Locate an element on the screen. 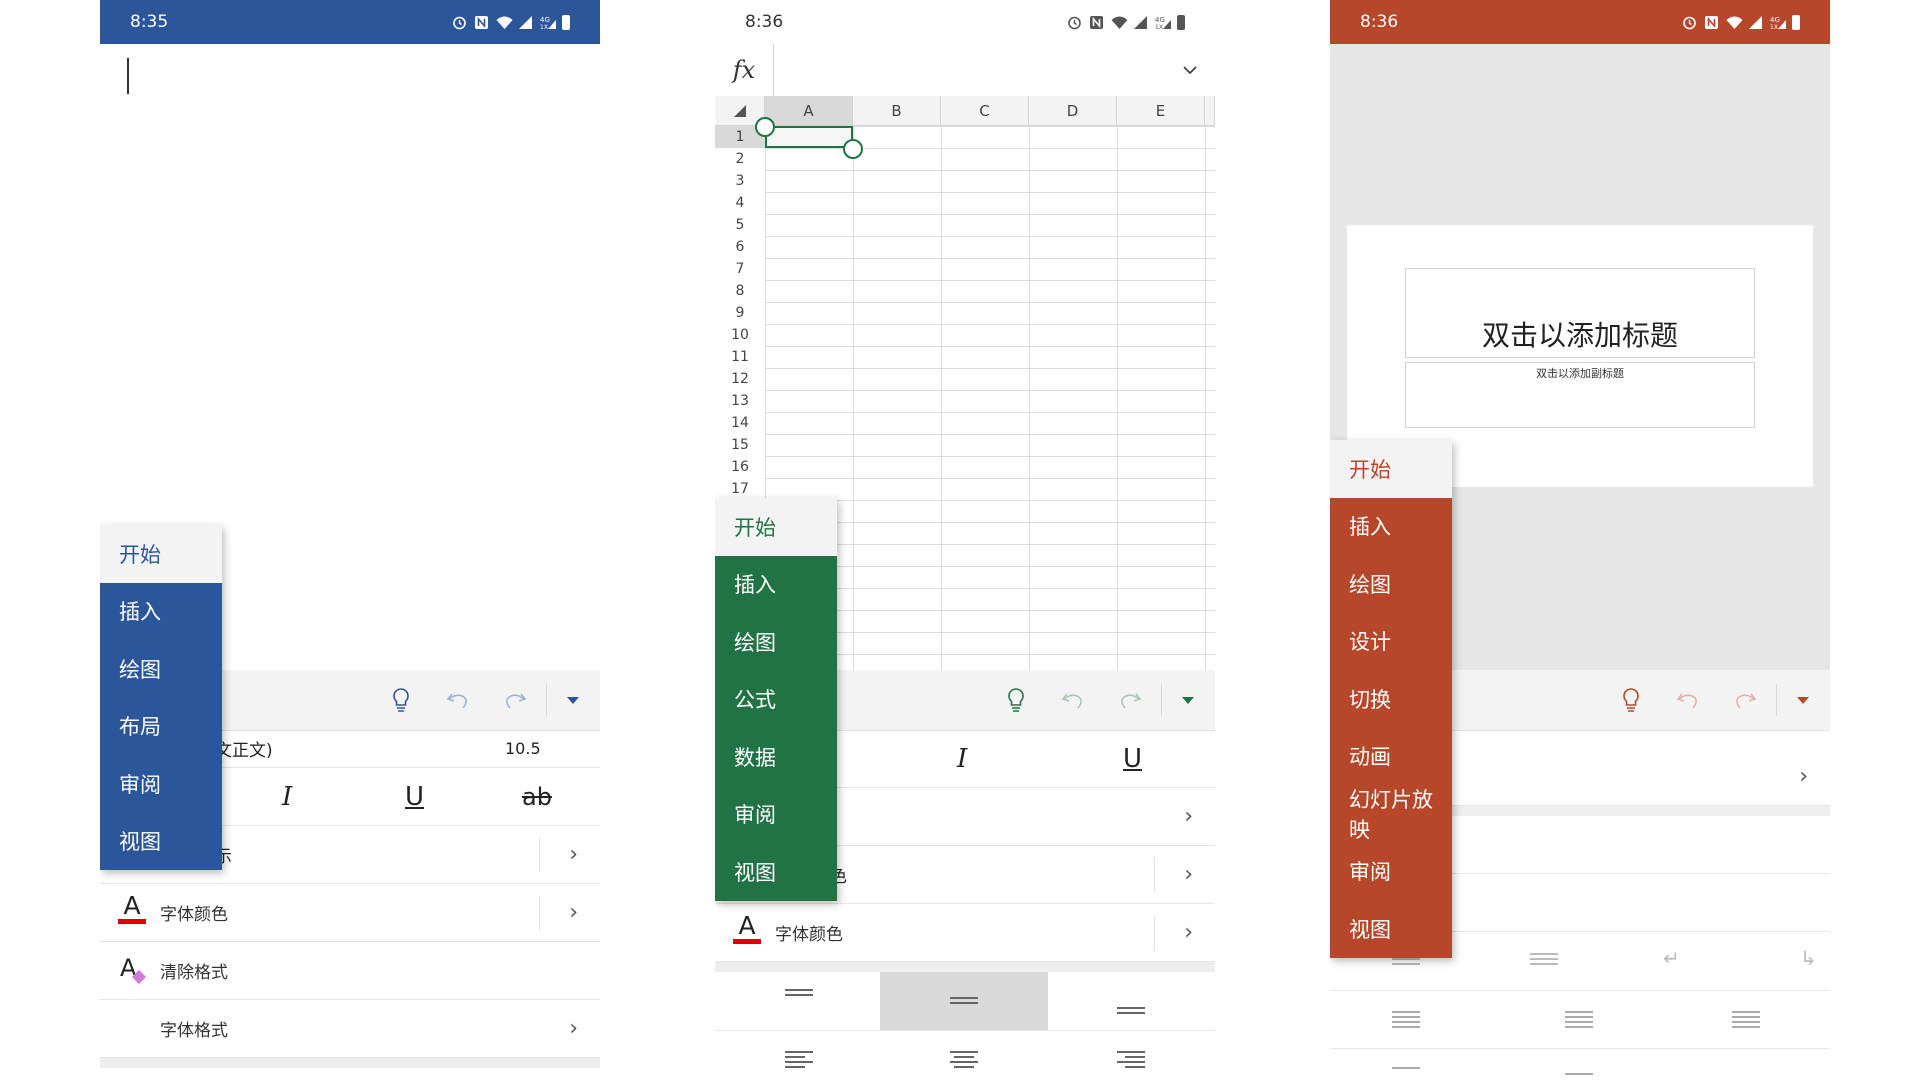 The height and width of the screenshot is (1080, 1920). row-header: 14 is located at coordinates (740, 423).